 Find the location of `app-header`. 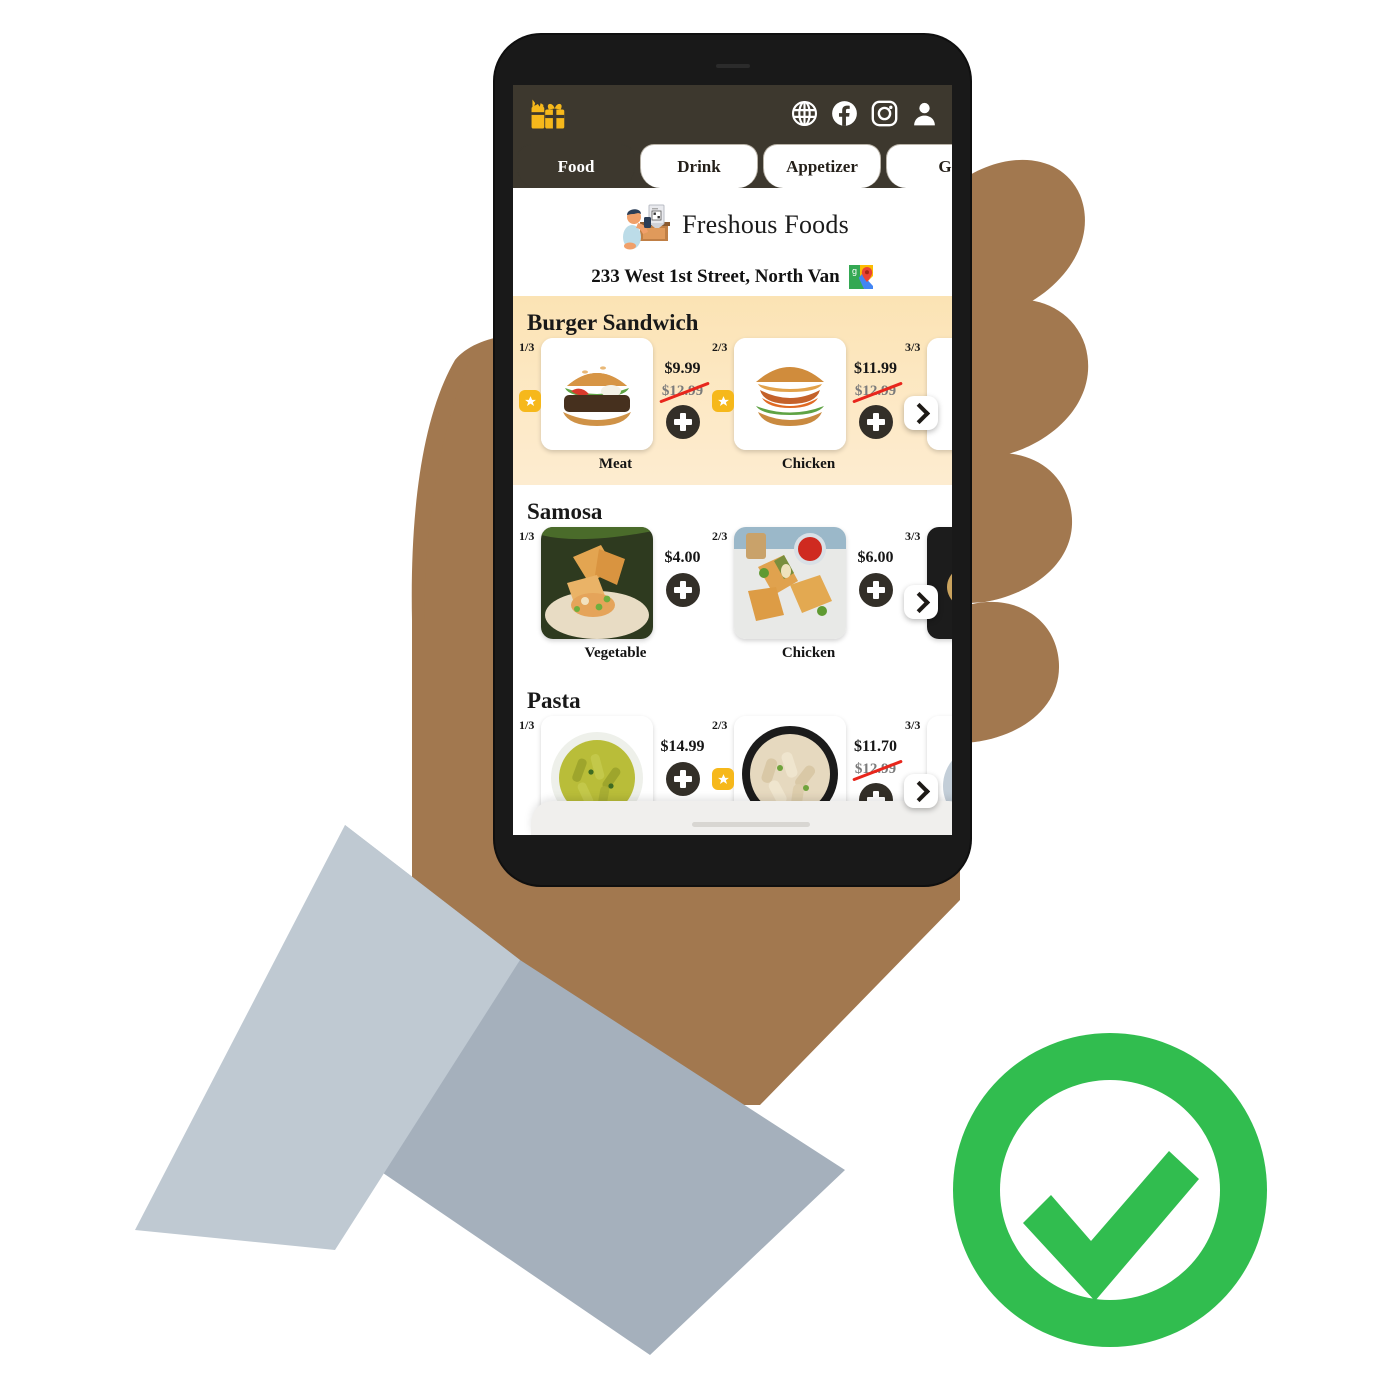

app-header is located at coordinates (732, 113).